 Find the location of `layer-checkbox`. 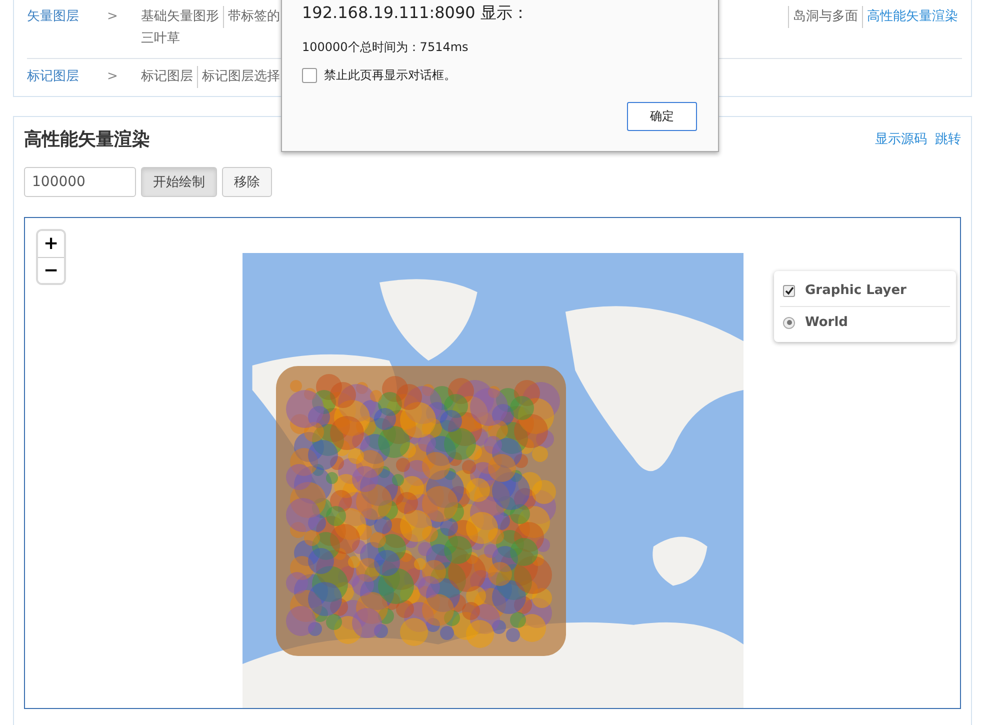

layer-checkbox is located at coordinates (789, 290).